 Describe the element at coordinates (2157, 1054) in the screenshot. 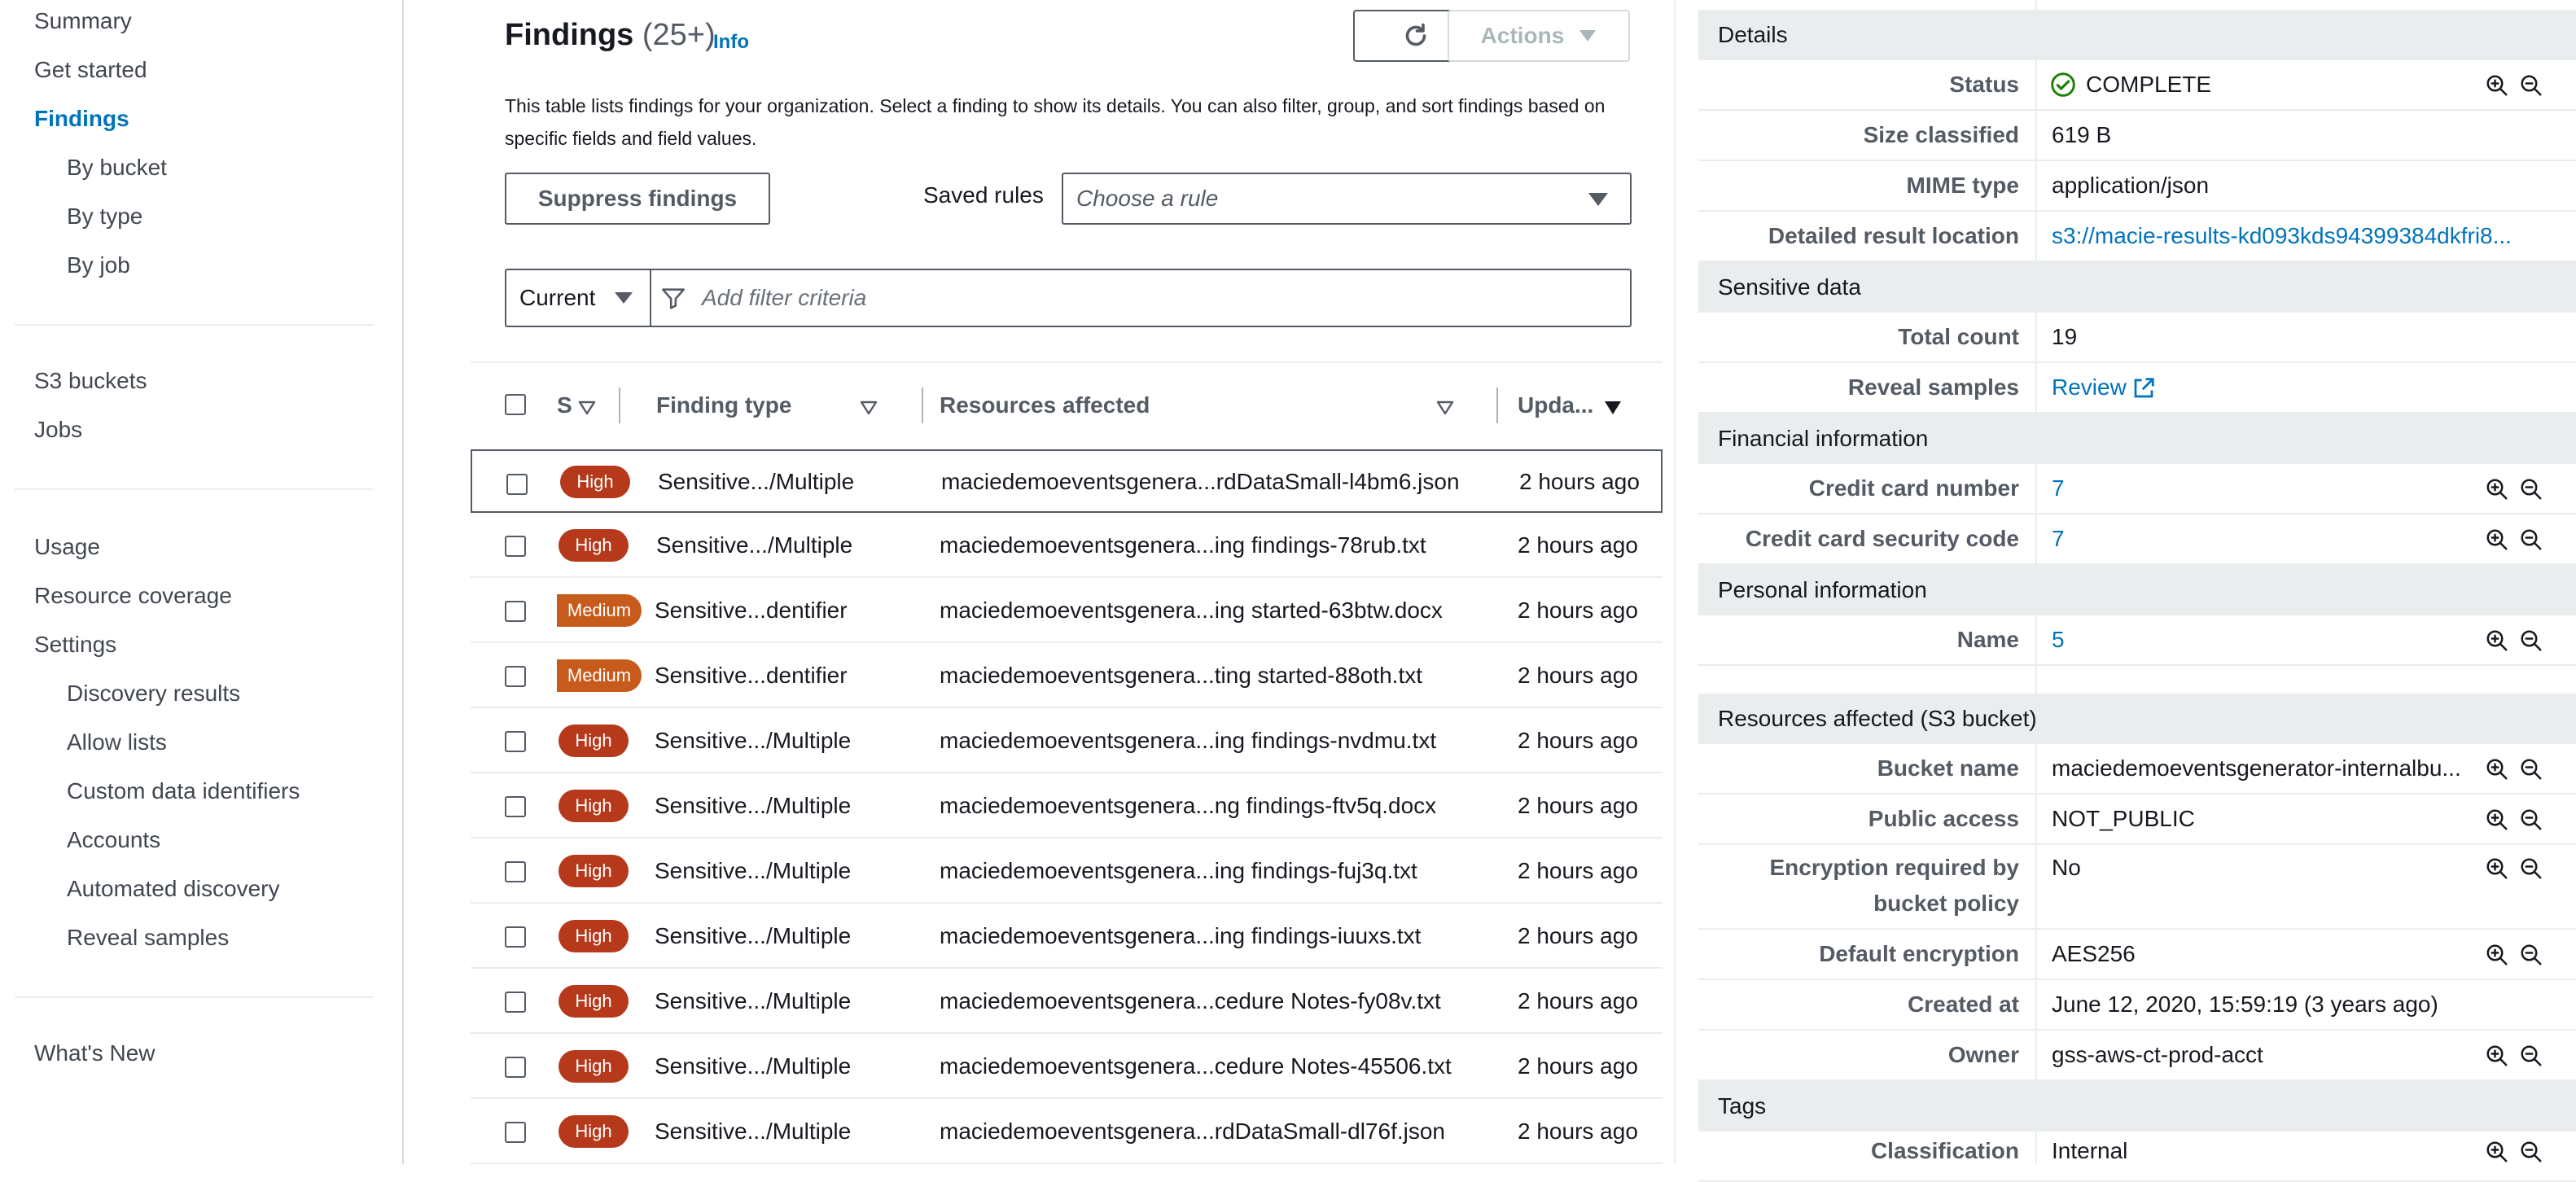

I see `owner-value: gss-aws-ct-prod-acct` at that location.